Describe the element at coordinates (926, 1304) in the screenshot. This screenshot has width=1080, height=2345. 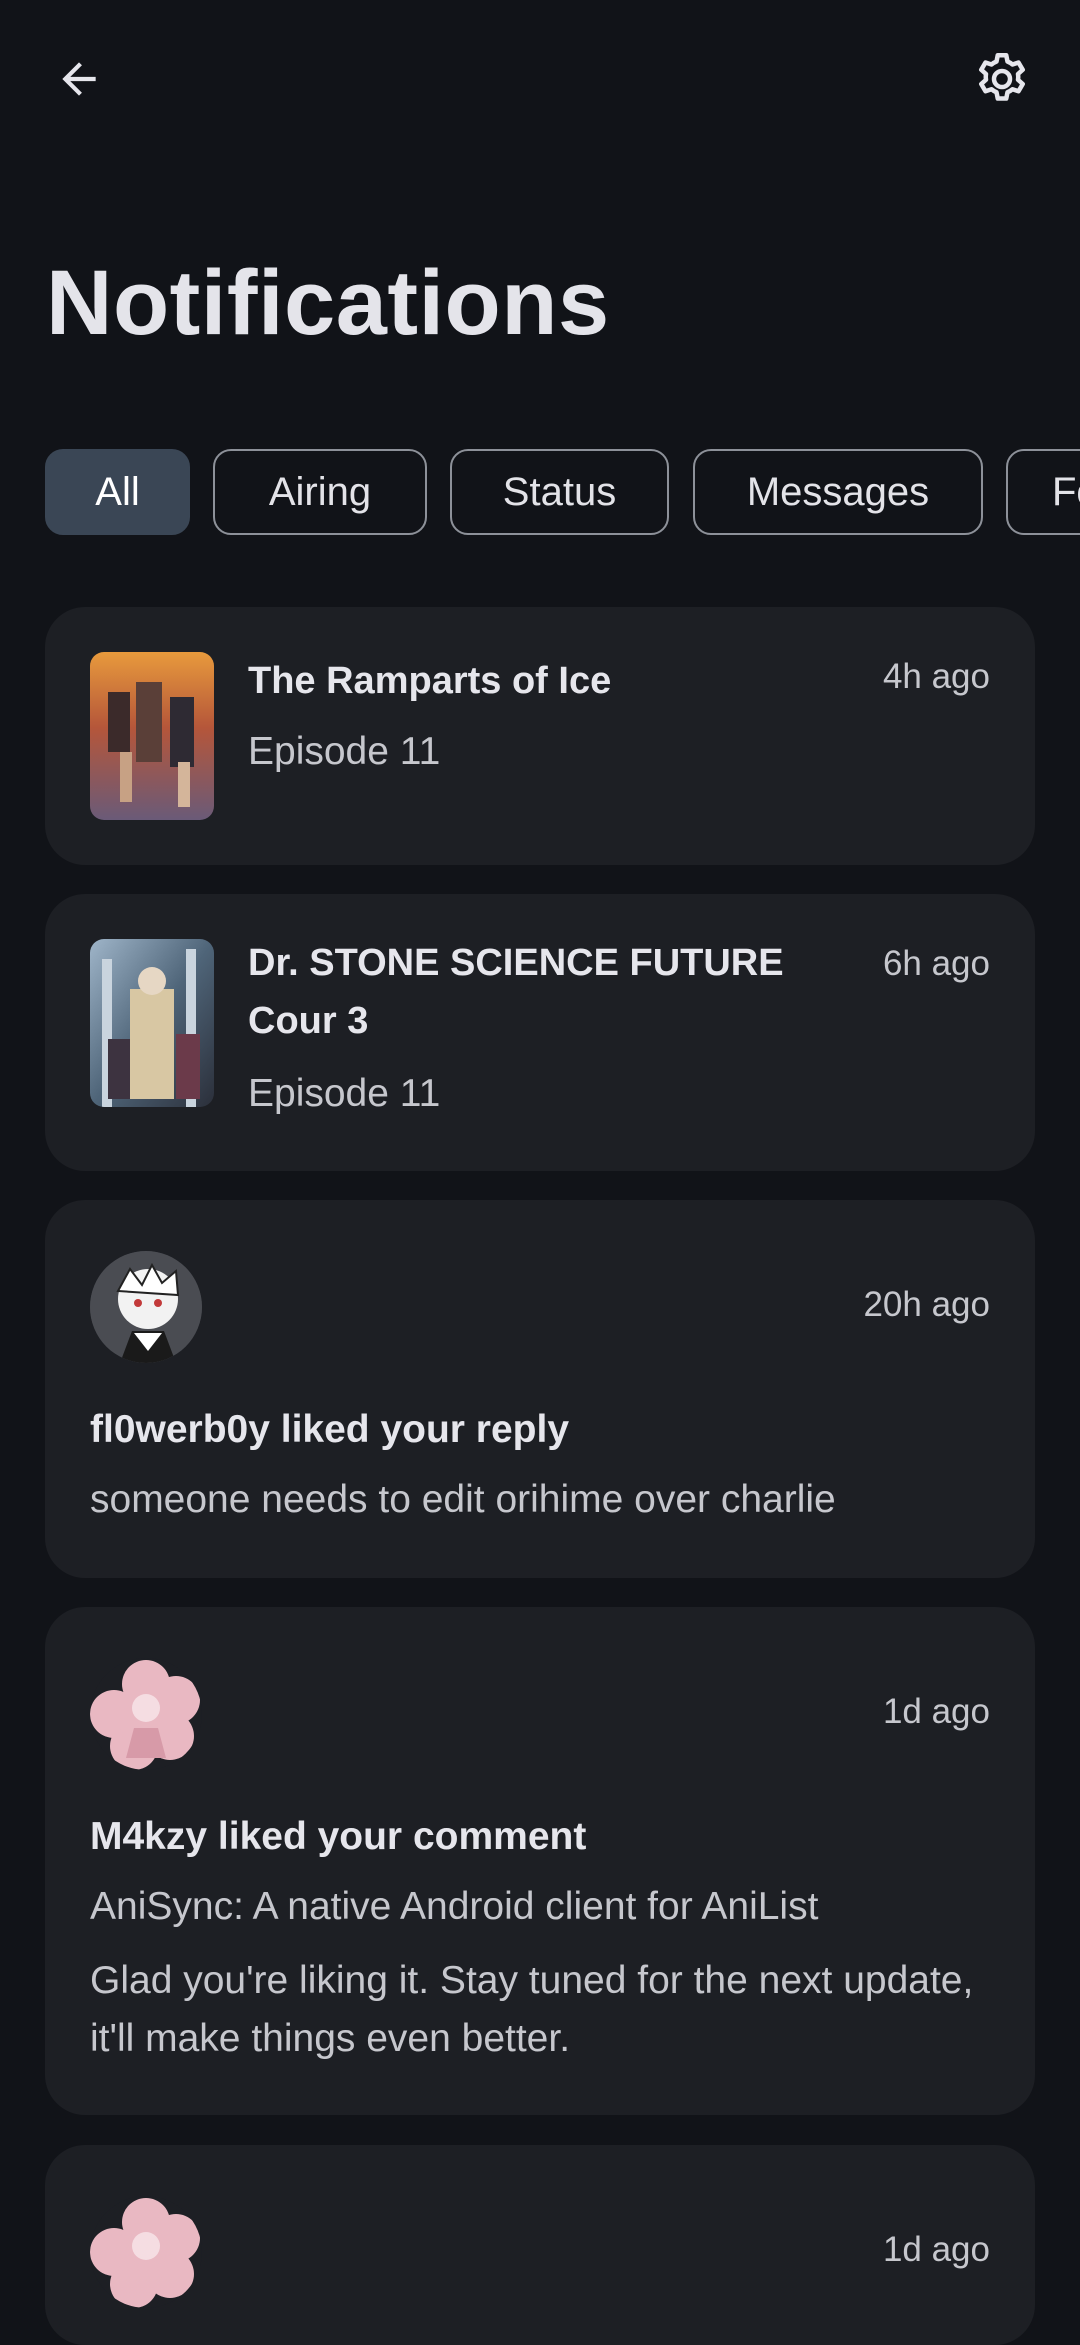
I see `timestamp: 20h ago` at that location.